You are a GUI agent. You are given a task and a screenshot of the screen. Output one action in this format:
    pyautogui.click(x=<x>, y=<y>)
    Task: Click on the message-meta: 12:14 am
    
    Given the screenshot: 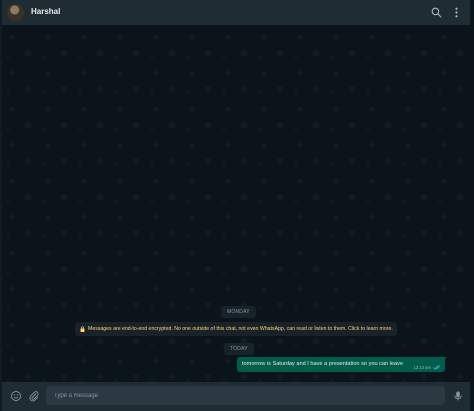 What is the action you would take?
    pyautogui.click(x=427, y=367)
    